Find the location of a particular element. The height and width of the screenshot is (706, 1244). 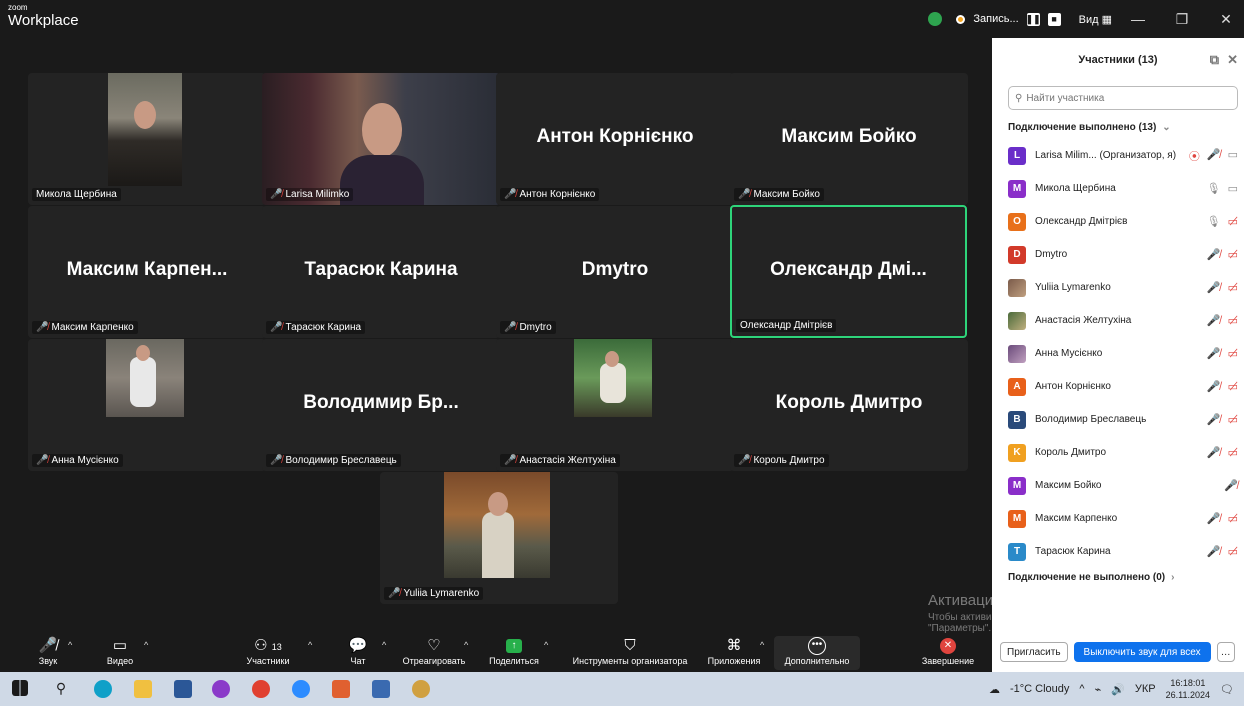

audio-button: 🎤̸ Звук is located at coordinates (48, 651).